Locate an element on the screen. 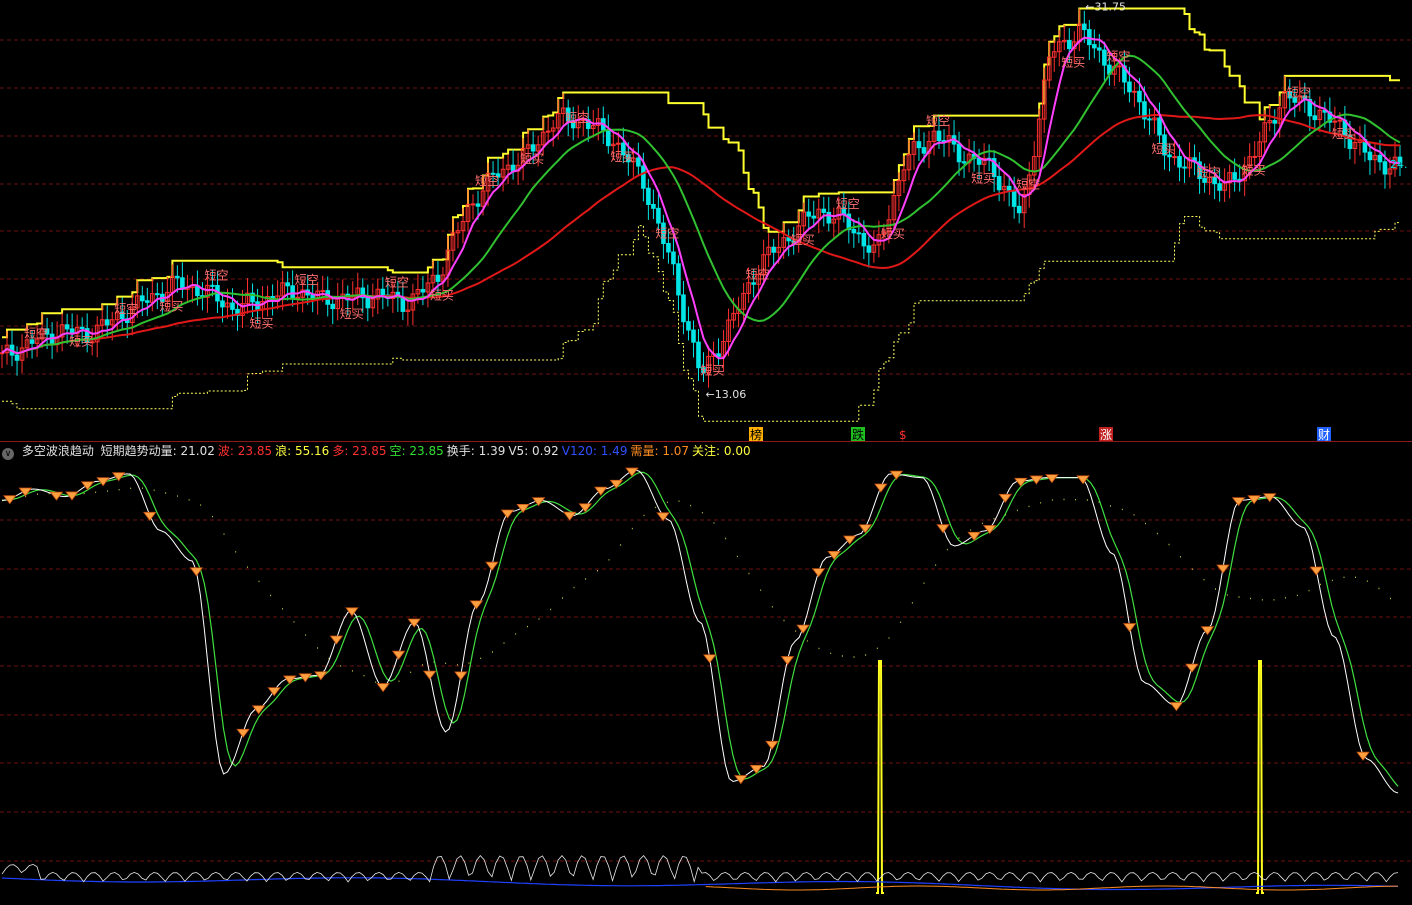 This screenshot has height=905, width=1412. event-mark: 涨 is located at coordinates (1106, 434).